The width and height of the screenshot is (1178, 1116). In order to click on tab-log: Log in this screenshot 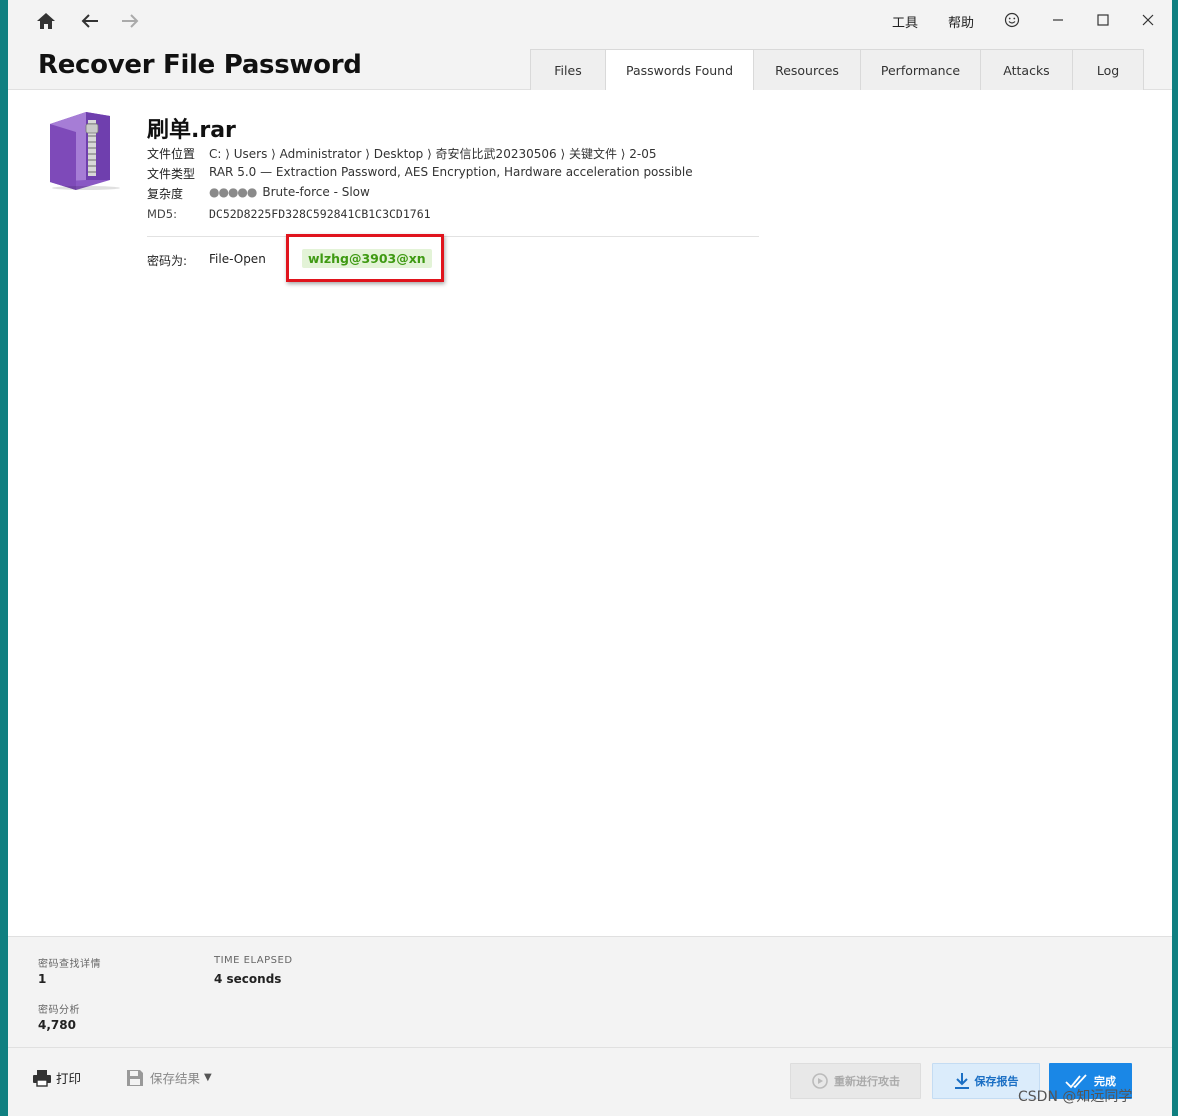, I will do `click(1108, 69)`.